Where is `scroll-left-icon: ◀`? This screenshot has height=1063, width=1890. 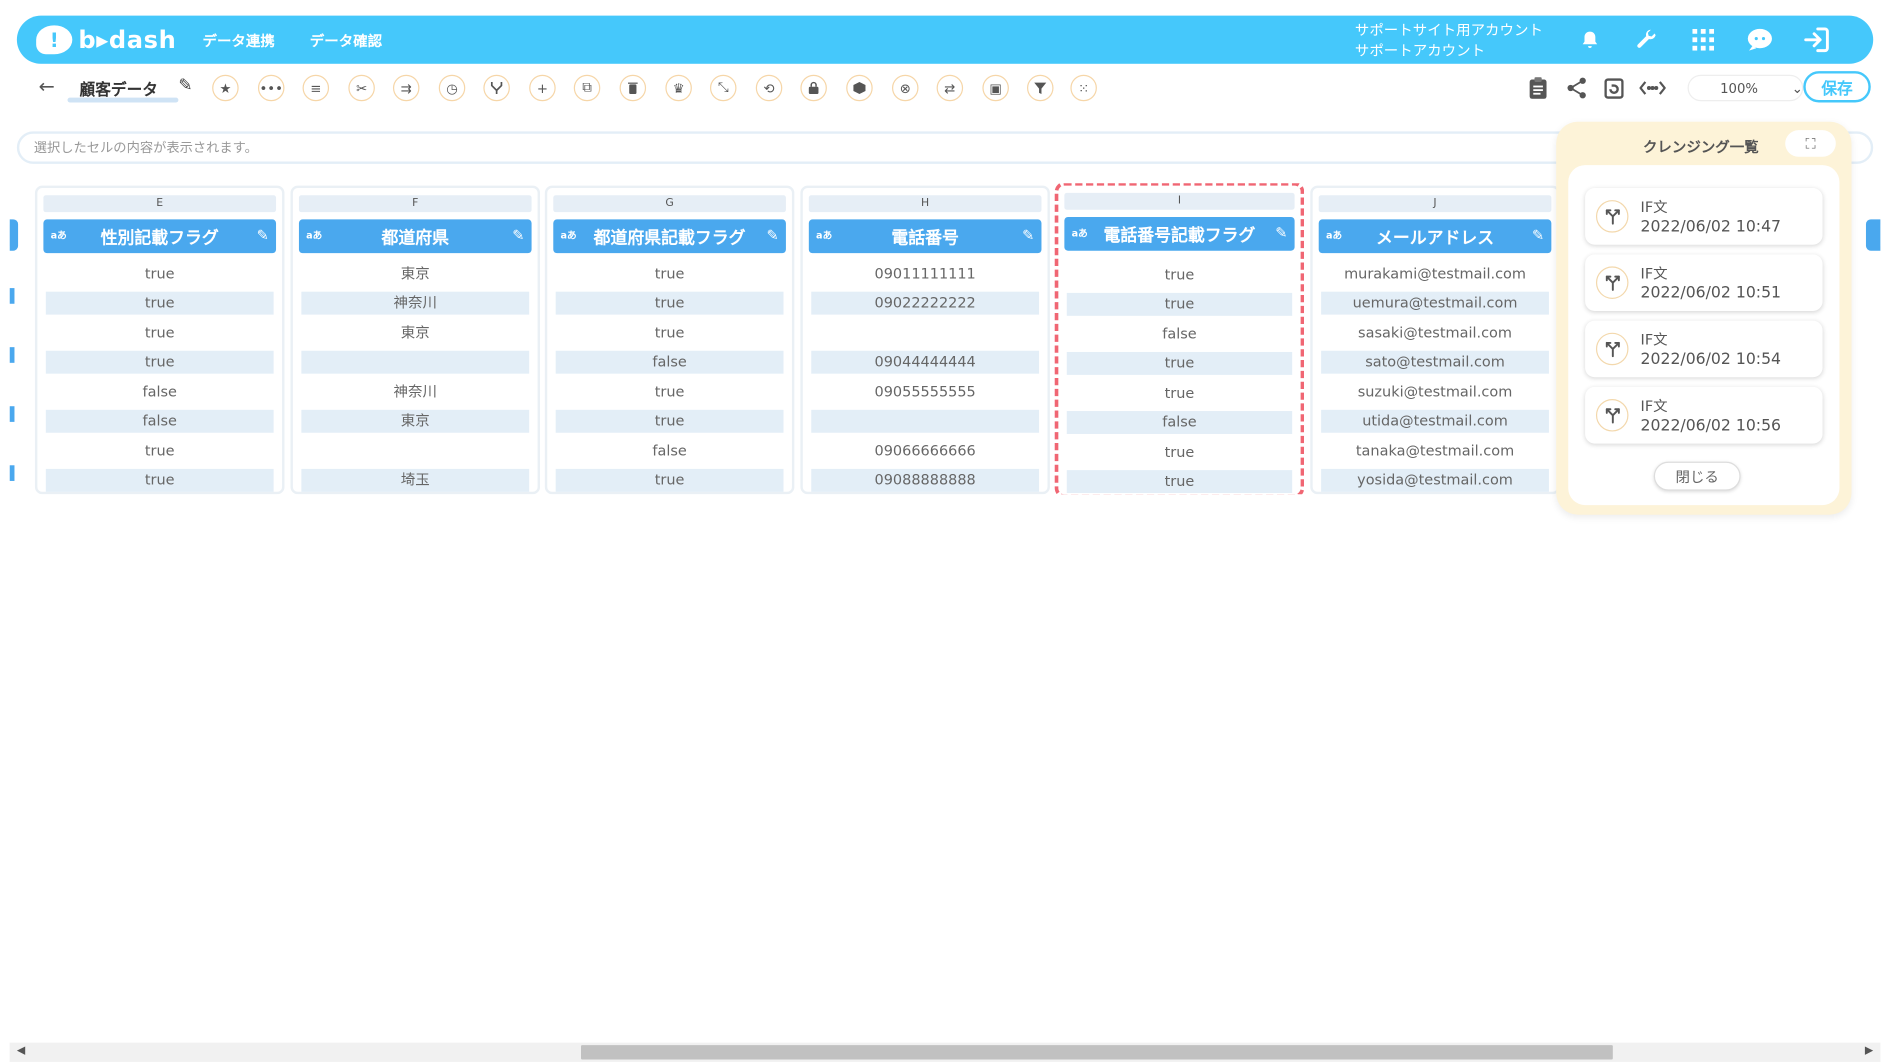
scroll-left-icon: ◀ is located at coordinates (21, 1051).